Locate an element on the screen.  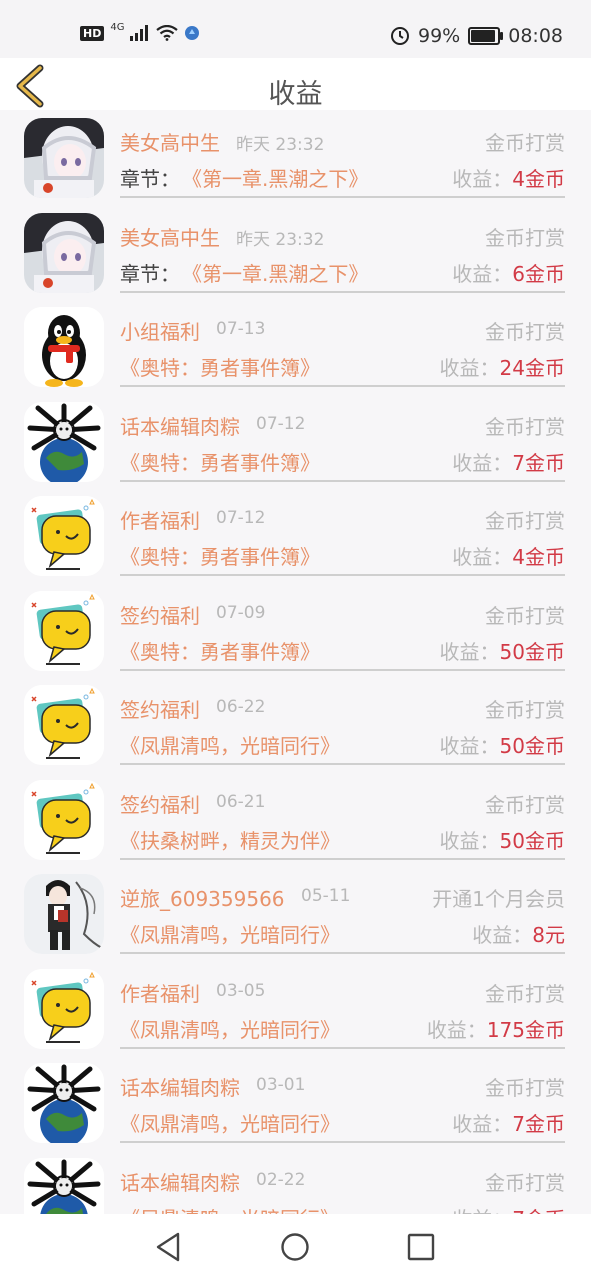
record-date: 02-22 is located at coordinates (281, 1179).